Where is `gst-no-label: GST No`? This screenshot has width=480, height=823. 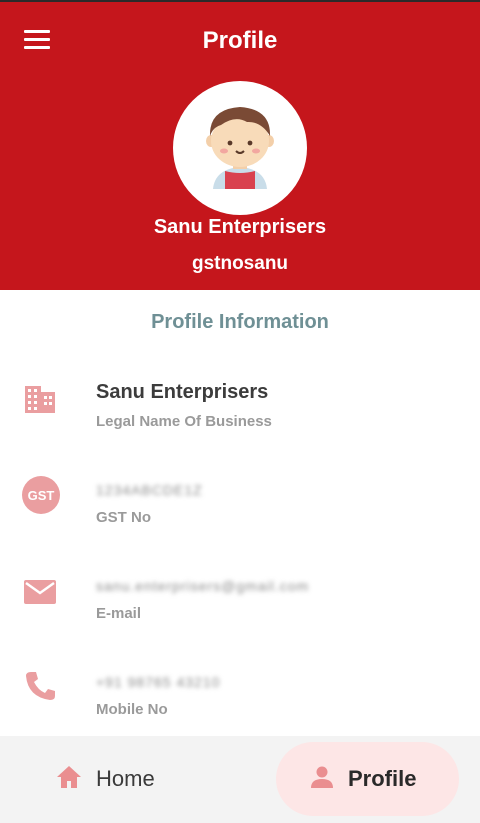
gst-no-label: GST No is located at coordinates (123, 517).